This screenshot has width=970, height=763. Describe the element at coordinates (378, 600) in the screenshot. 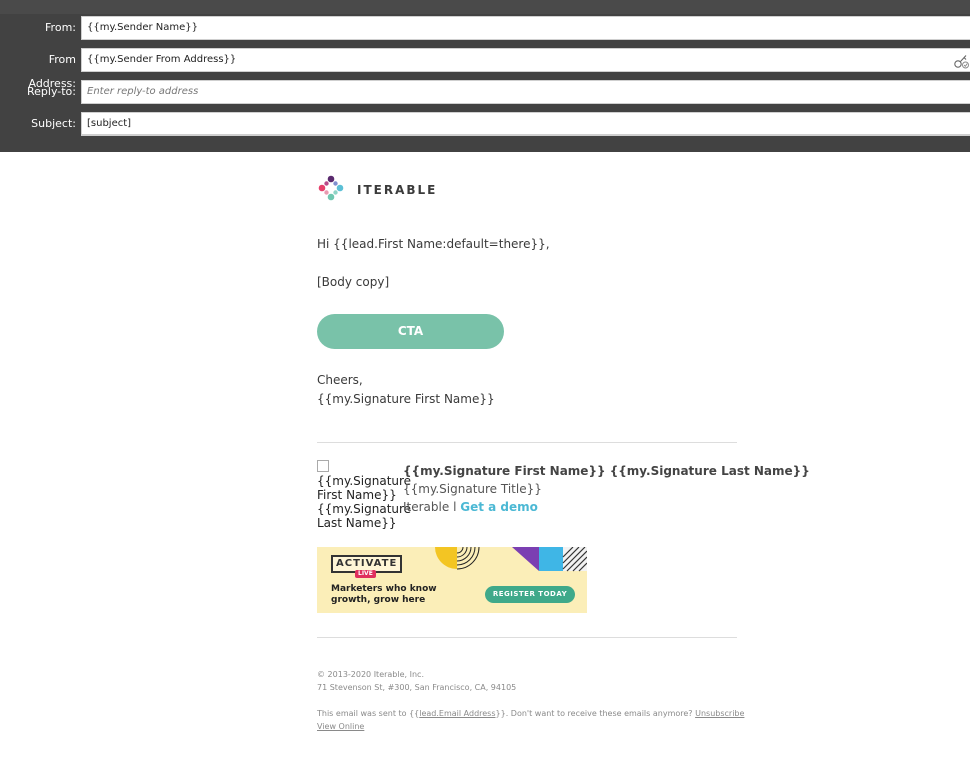

I see `banner-tagline-line: growth, grow here` at that location.